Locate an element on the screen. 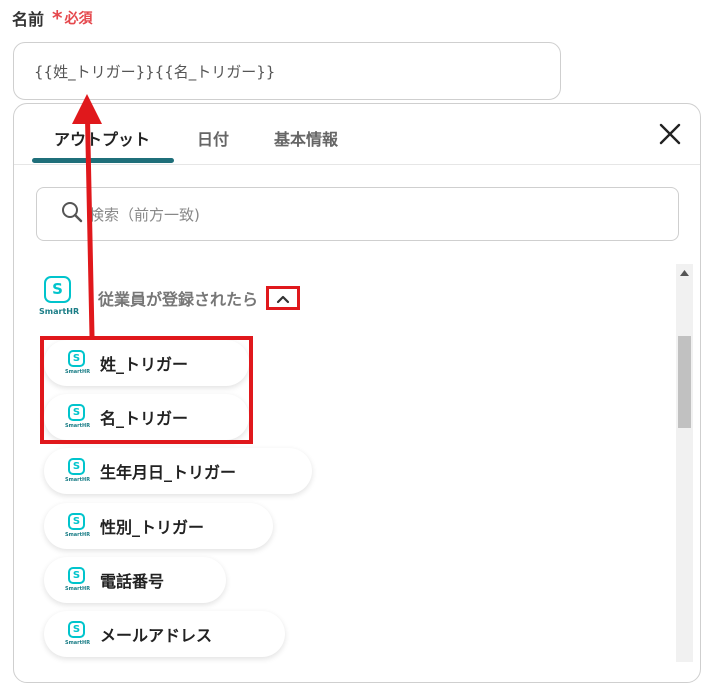  output-item: S SmartHR 生年月日_トリガー is located at coordinates (178, 471).